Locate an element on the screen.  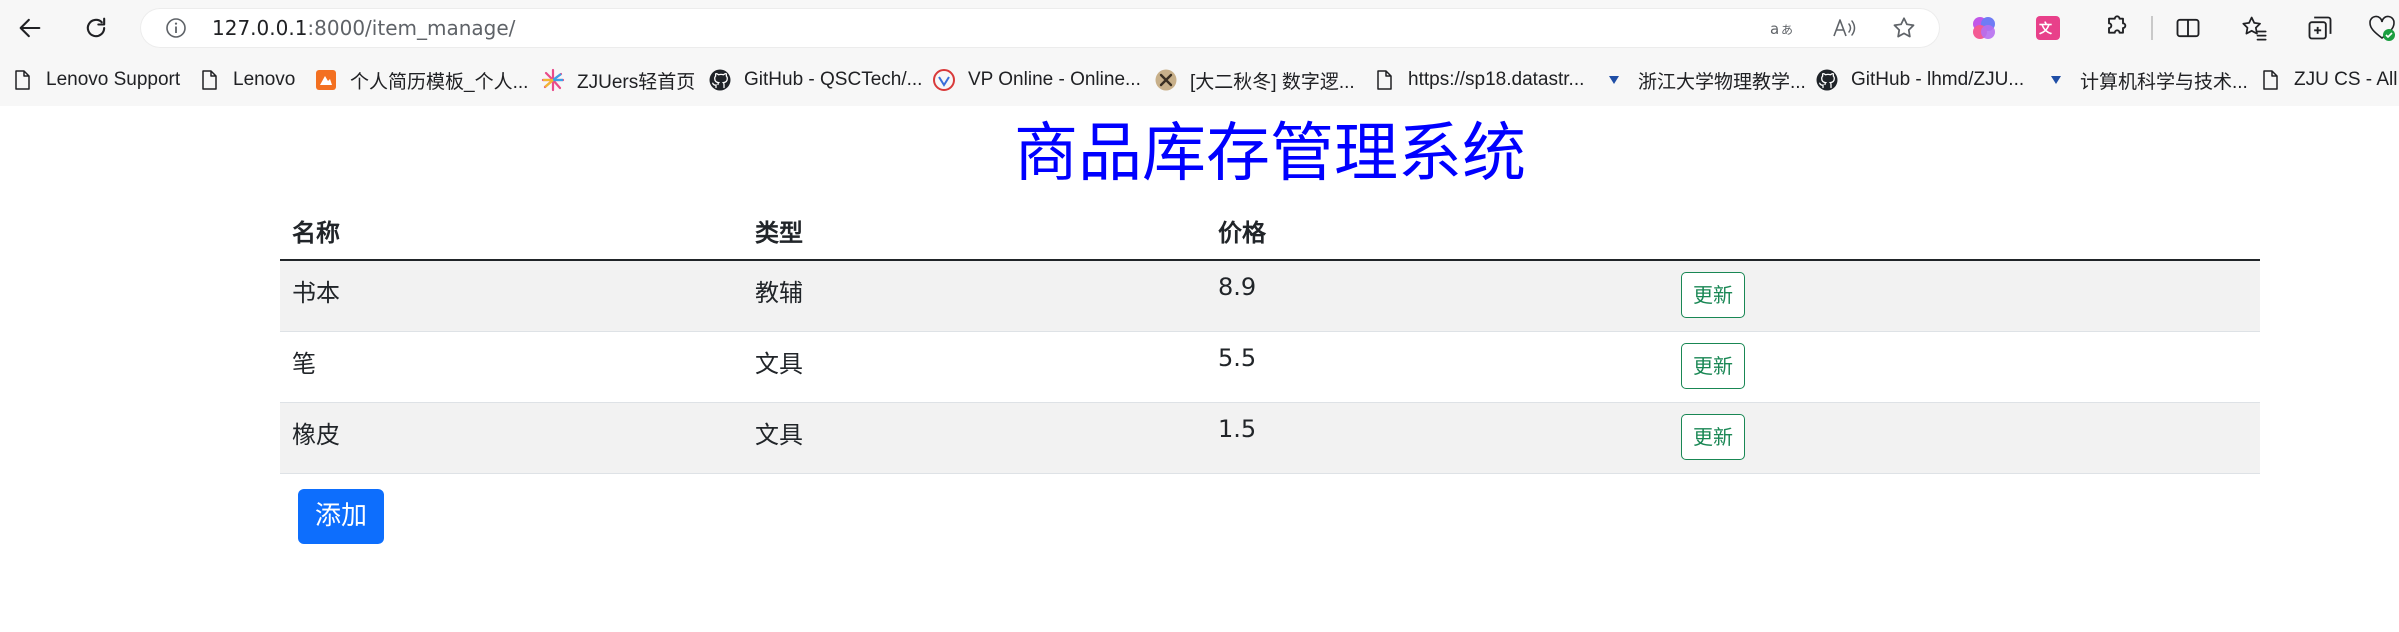
header-type: 类型 is located at coordinates (974, 231).